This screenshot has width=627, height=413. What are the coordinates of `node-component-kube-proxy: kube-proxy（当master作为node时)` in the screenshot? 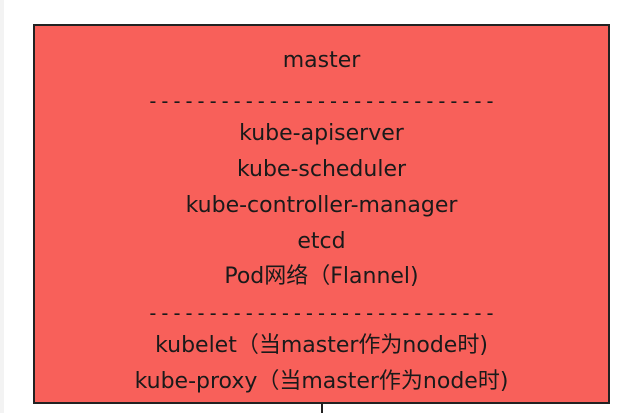 It's located at (321, 381).